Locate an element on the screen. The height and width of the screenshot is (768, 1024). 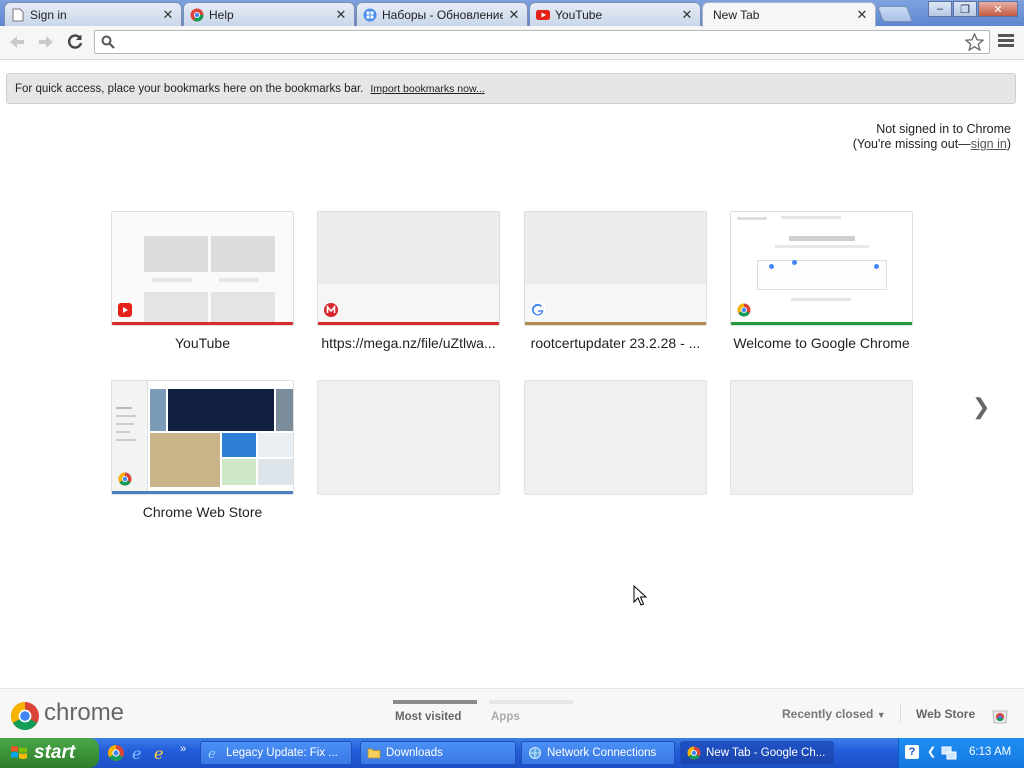
most-visited-indicator is located at coordinates (435, 702).